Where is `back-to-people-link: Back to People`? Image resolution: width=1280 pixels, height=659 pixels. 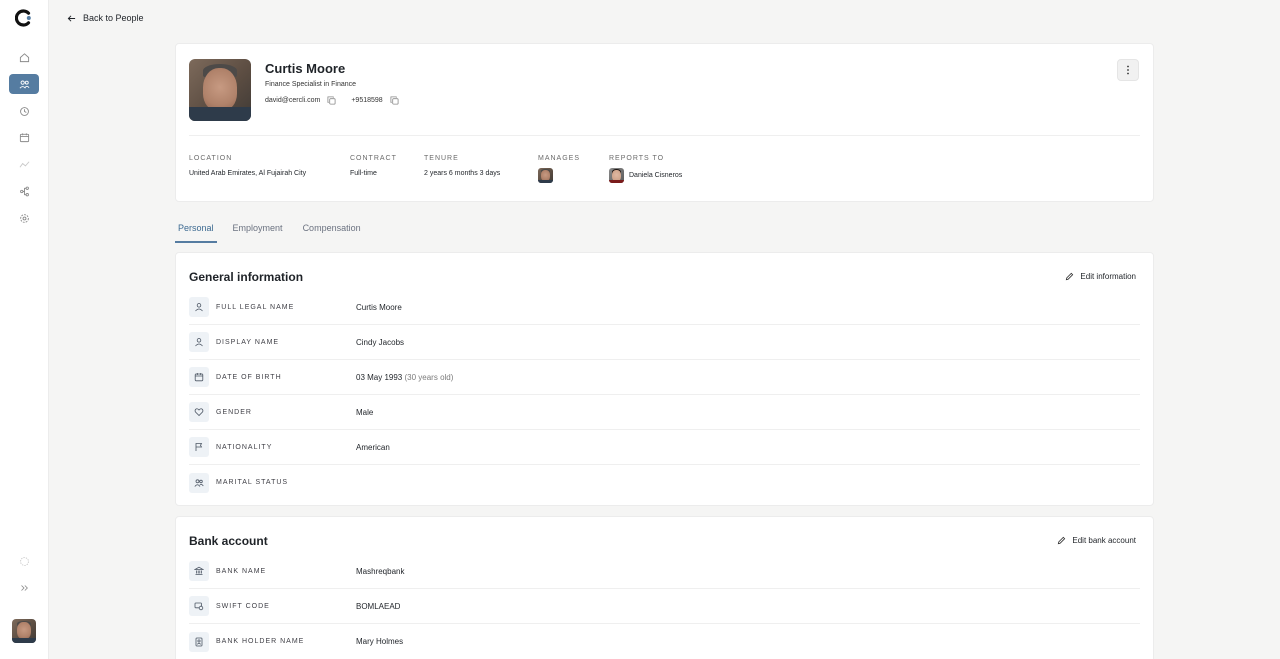
back-to-people-link: Back to People is located at coordinates (105, 18).